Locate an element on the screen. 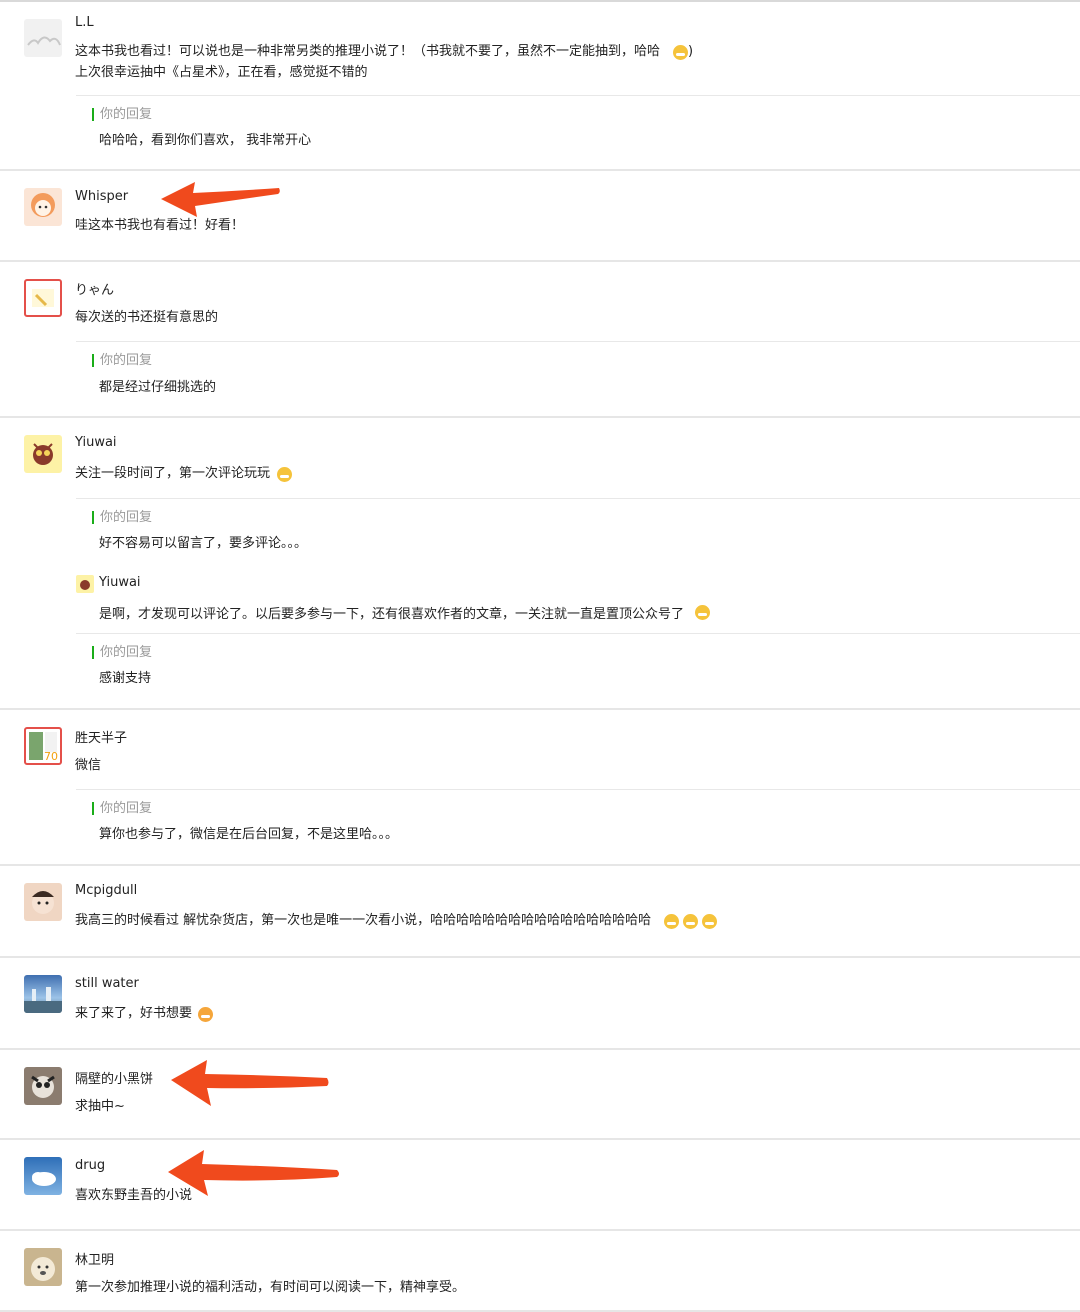  comment-author: 胜天半子 is located at coordinates (101, 736).